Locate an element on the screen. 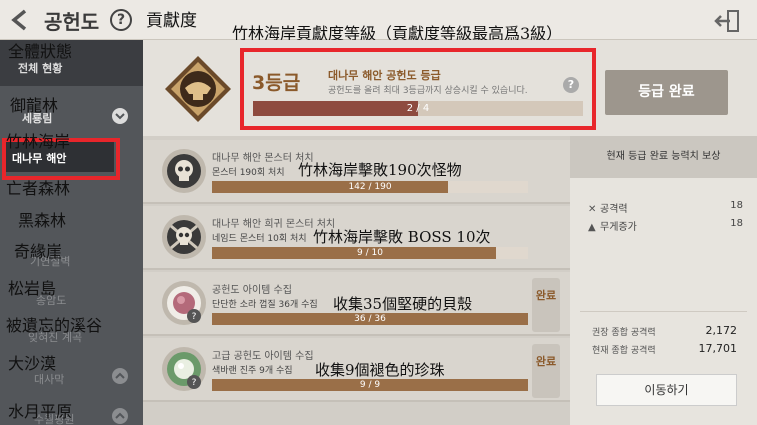  skull-crossbones-icon is located at coordinates (184, 237).